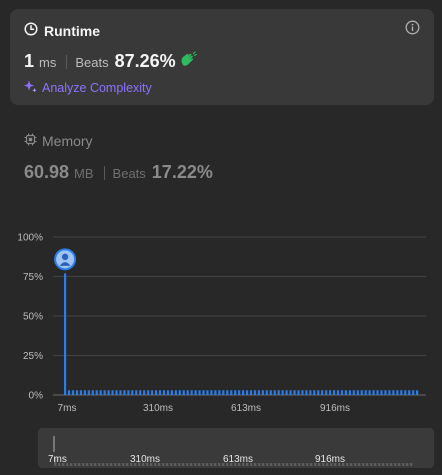 The image size is (442, 475). Describe the element at coordinates (412, 30) in the screenshot. I see `info-icon` at that location.